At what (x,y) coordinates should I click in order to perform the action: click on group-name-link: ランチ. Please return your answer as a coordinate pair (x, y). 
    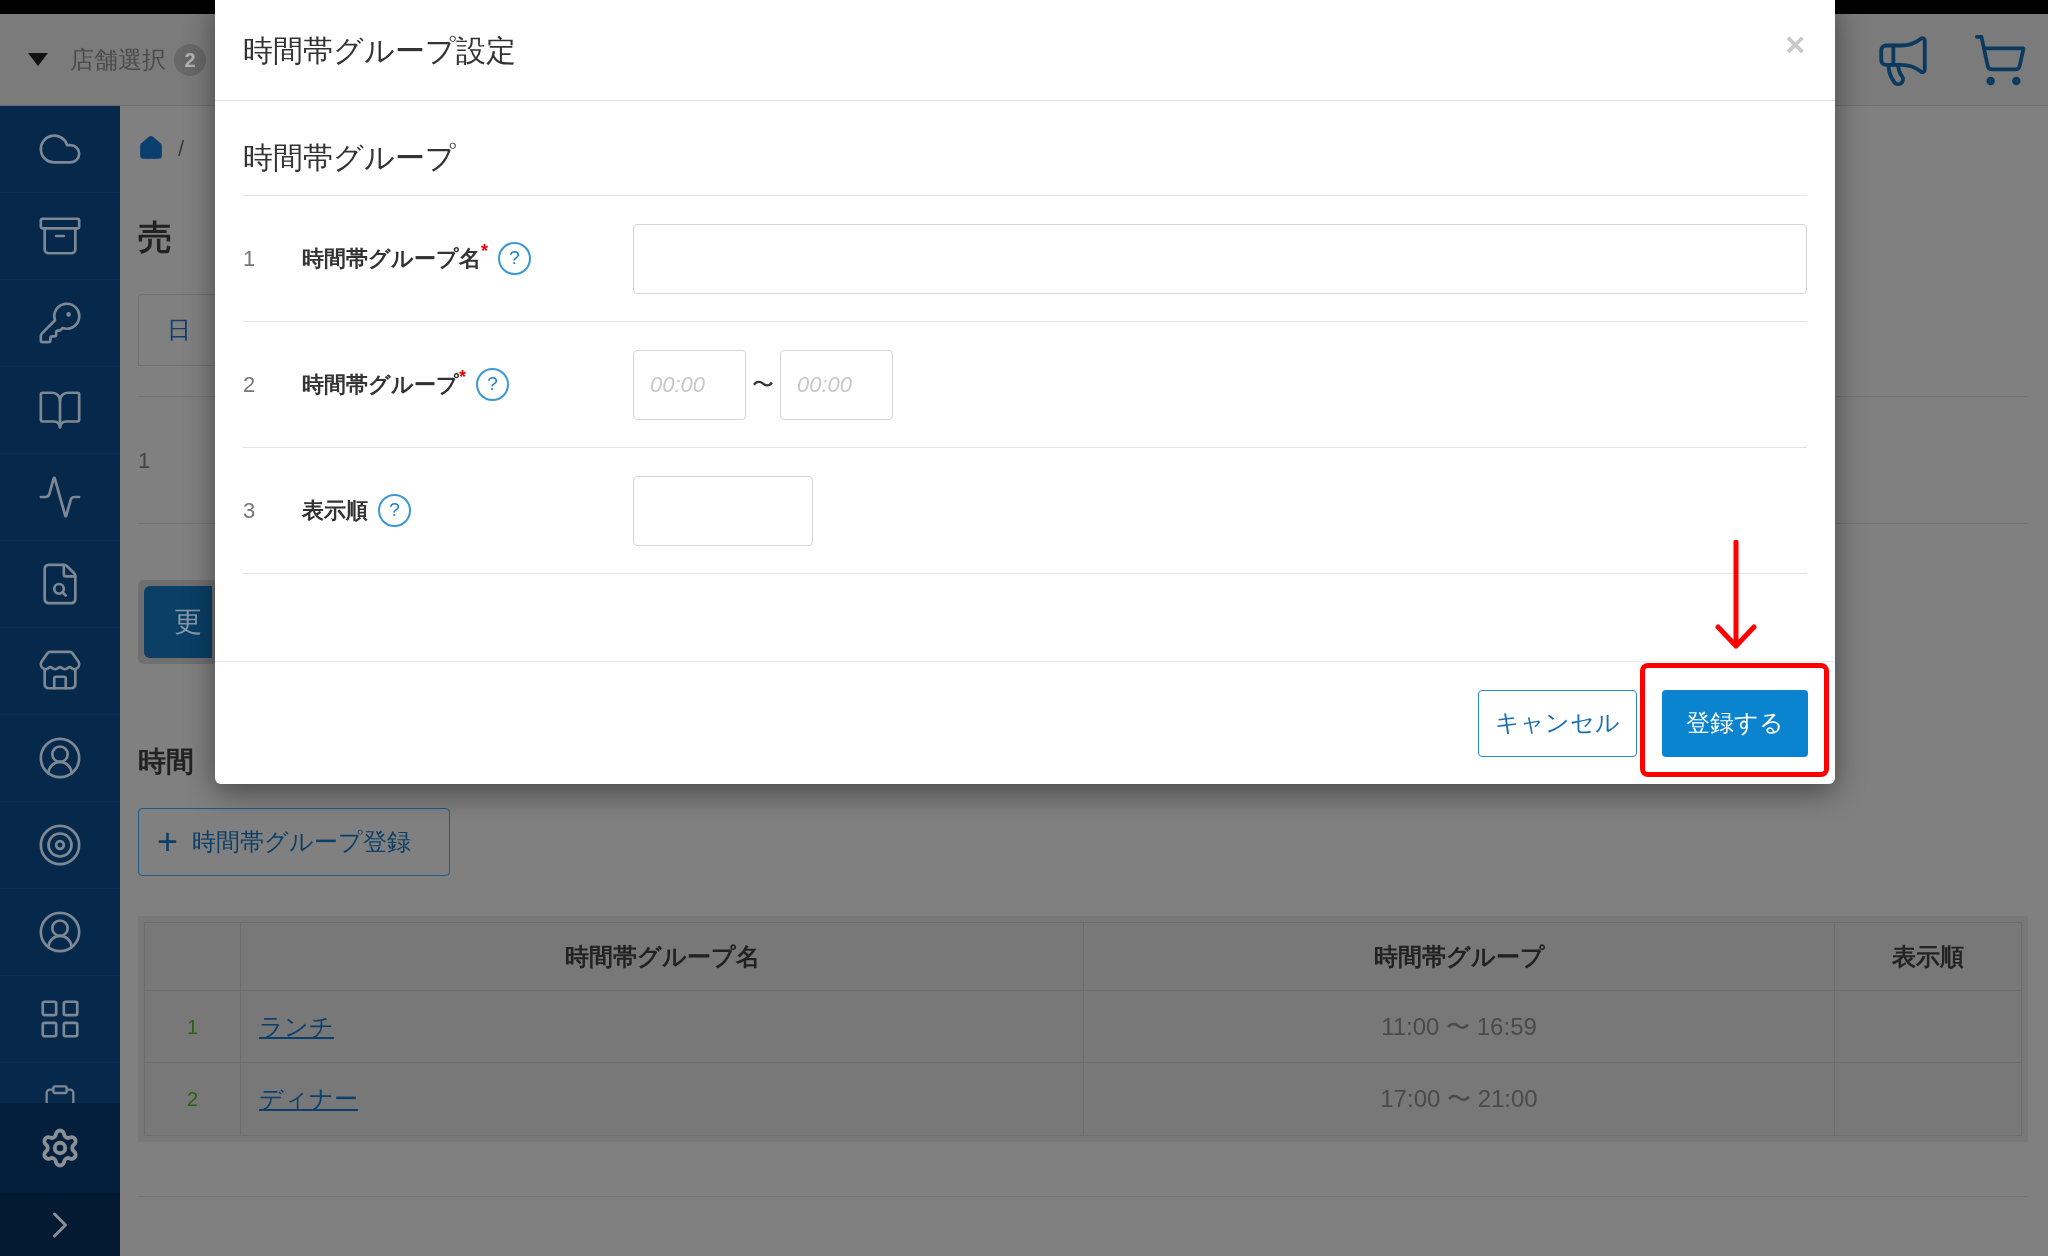
    Looking at the image, I should click on (296, 1026).